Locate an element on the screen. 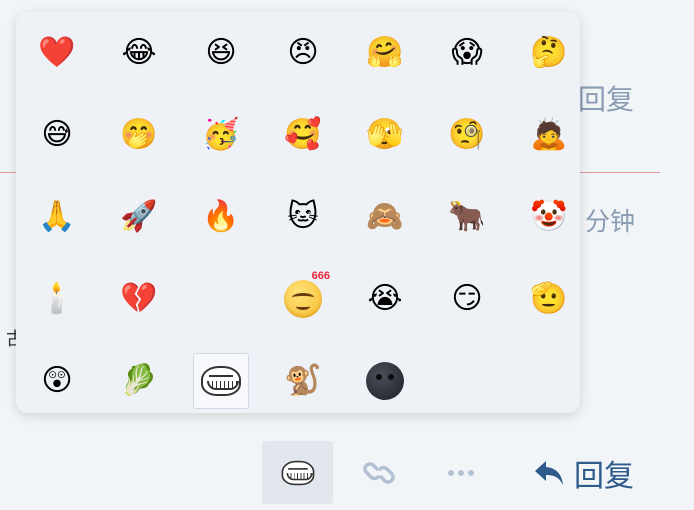 The width and height of the screenshot is (694, 510). tears-of-joy-icon: 😂 is located at coordinates (139, 52).